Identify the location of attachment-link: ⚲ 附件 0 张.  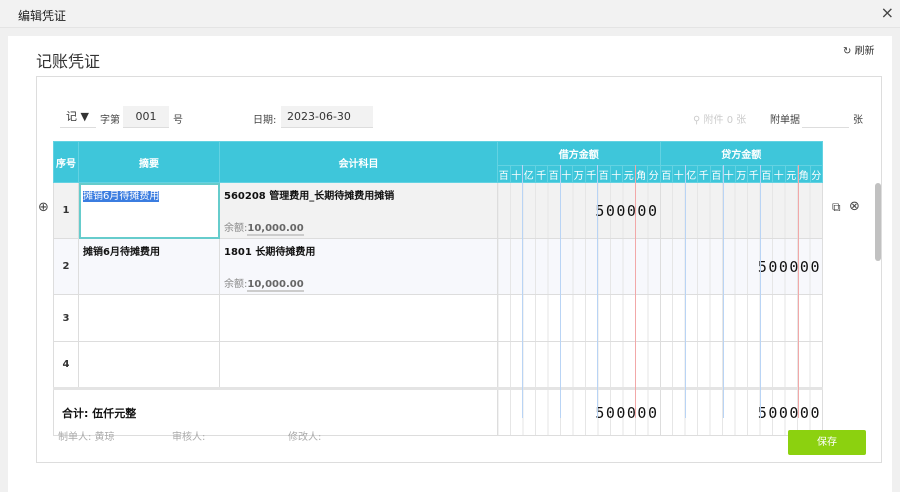
(719, 118).